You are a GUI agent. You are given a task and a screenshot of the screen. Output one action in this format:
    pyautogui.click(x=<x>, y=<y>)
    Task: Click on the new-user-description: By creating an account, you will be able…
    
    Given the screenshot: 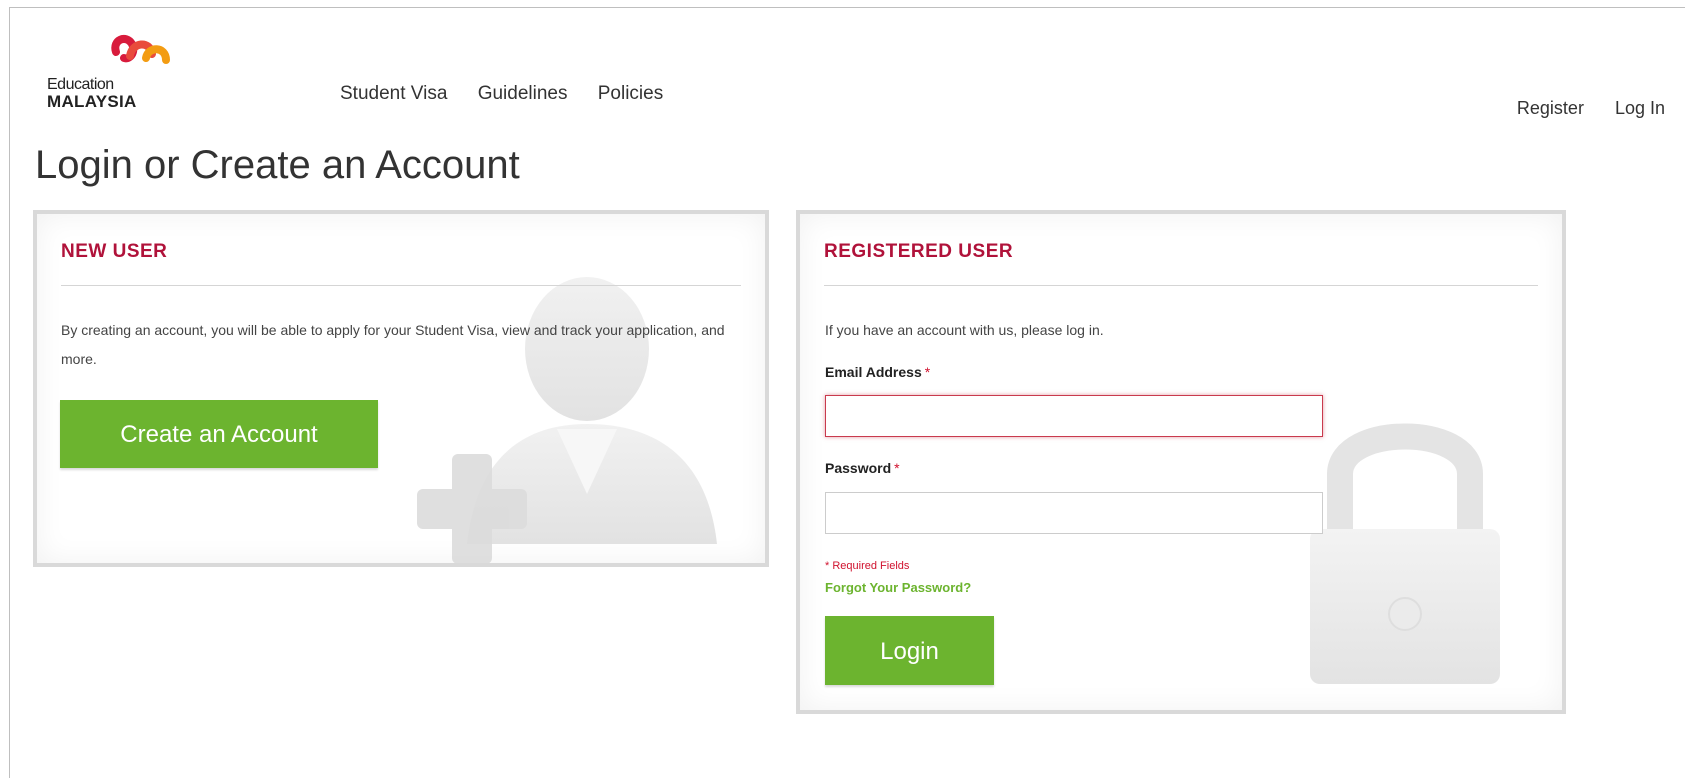 What is the action you would take?
    pyautogui.click(x=393, y=344)
    